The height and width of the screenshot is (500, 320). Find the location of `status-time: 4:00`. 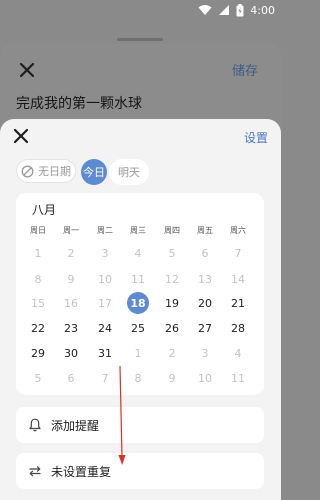

status-time: 4:00 is located at coordinates (262, 10).